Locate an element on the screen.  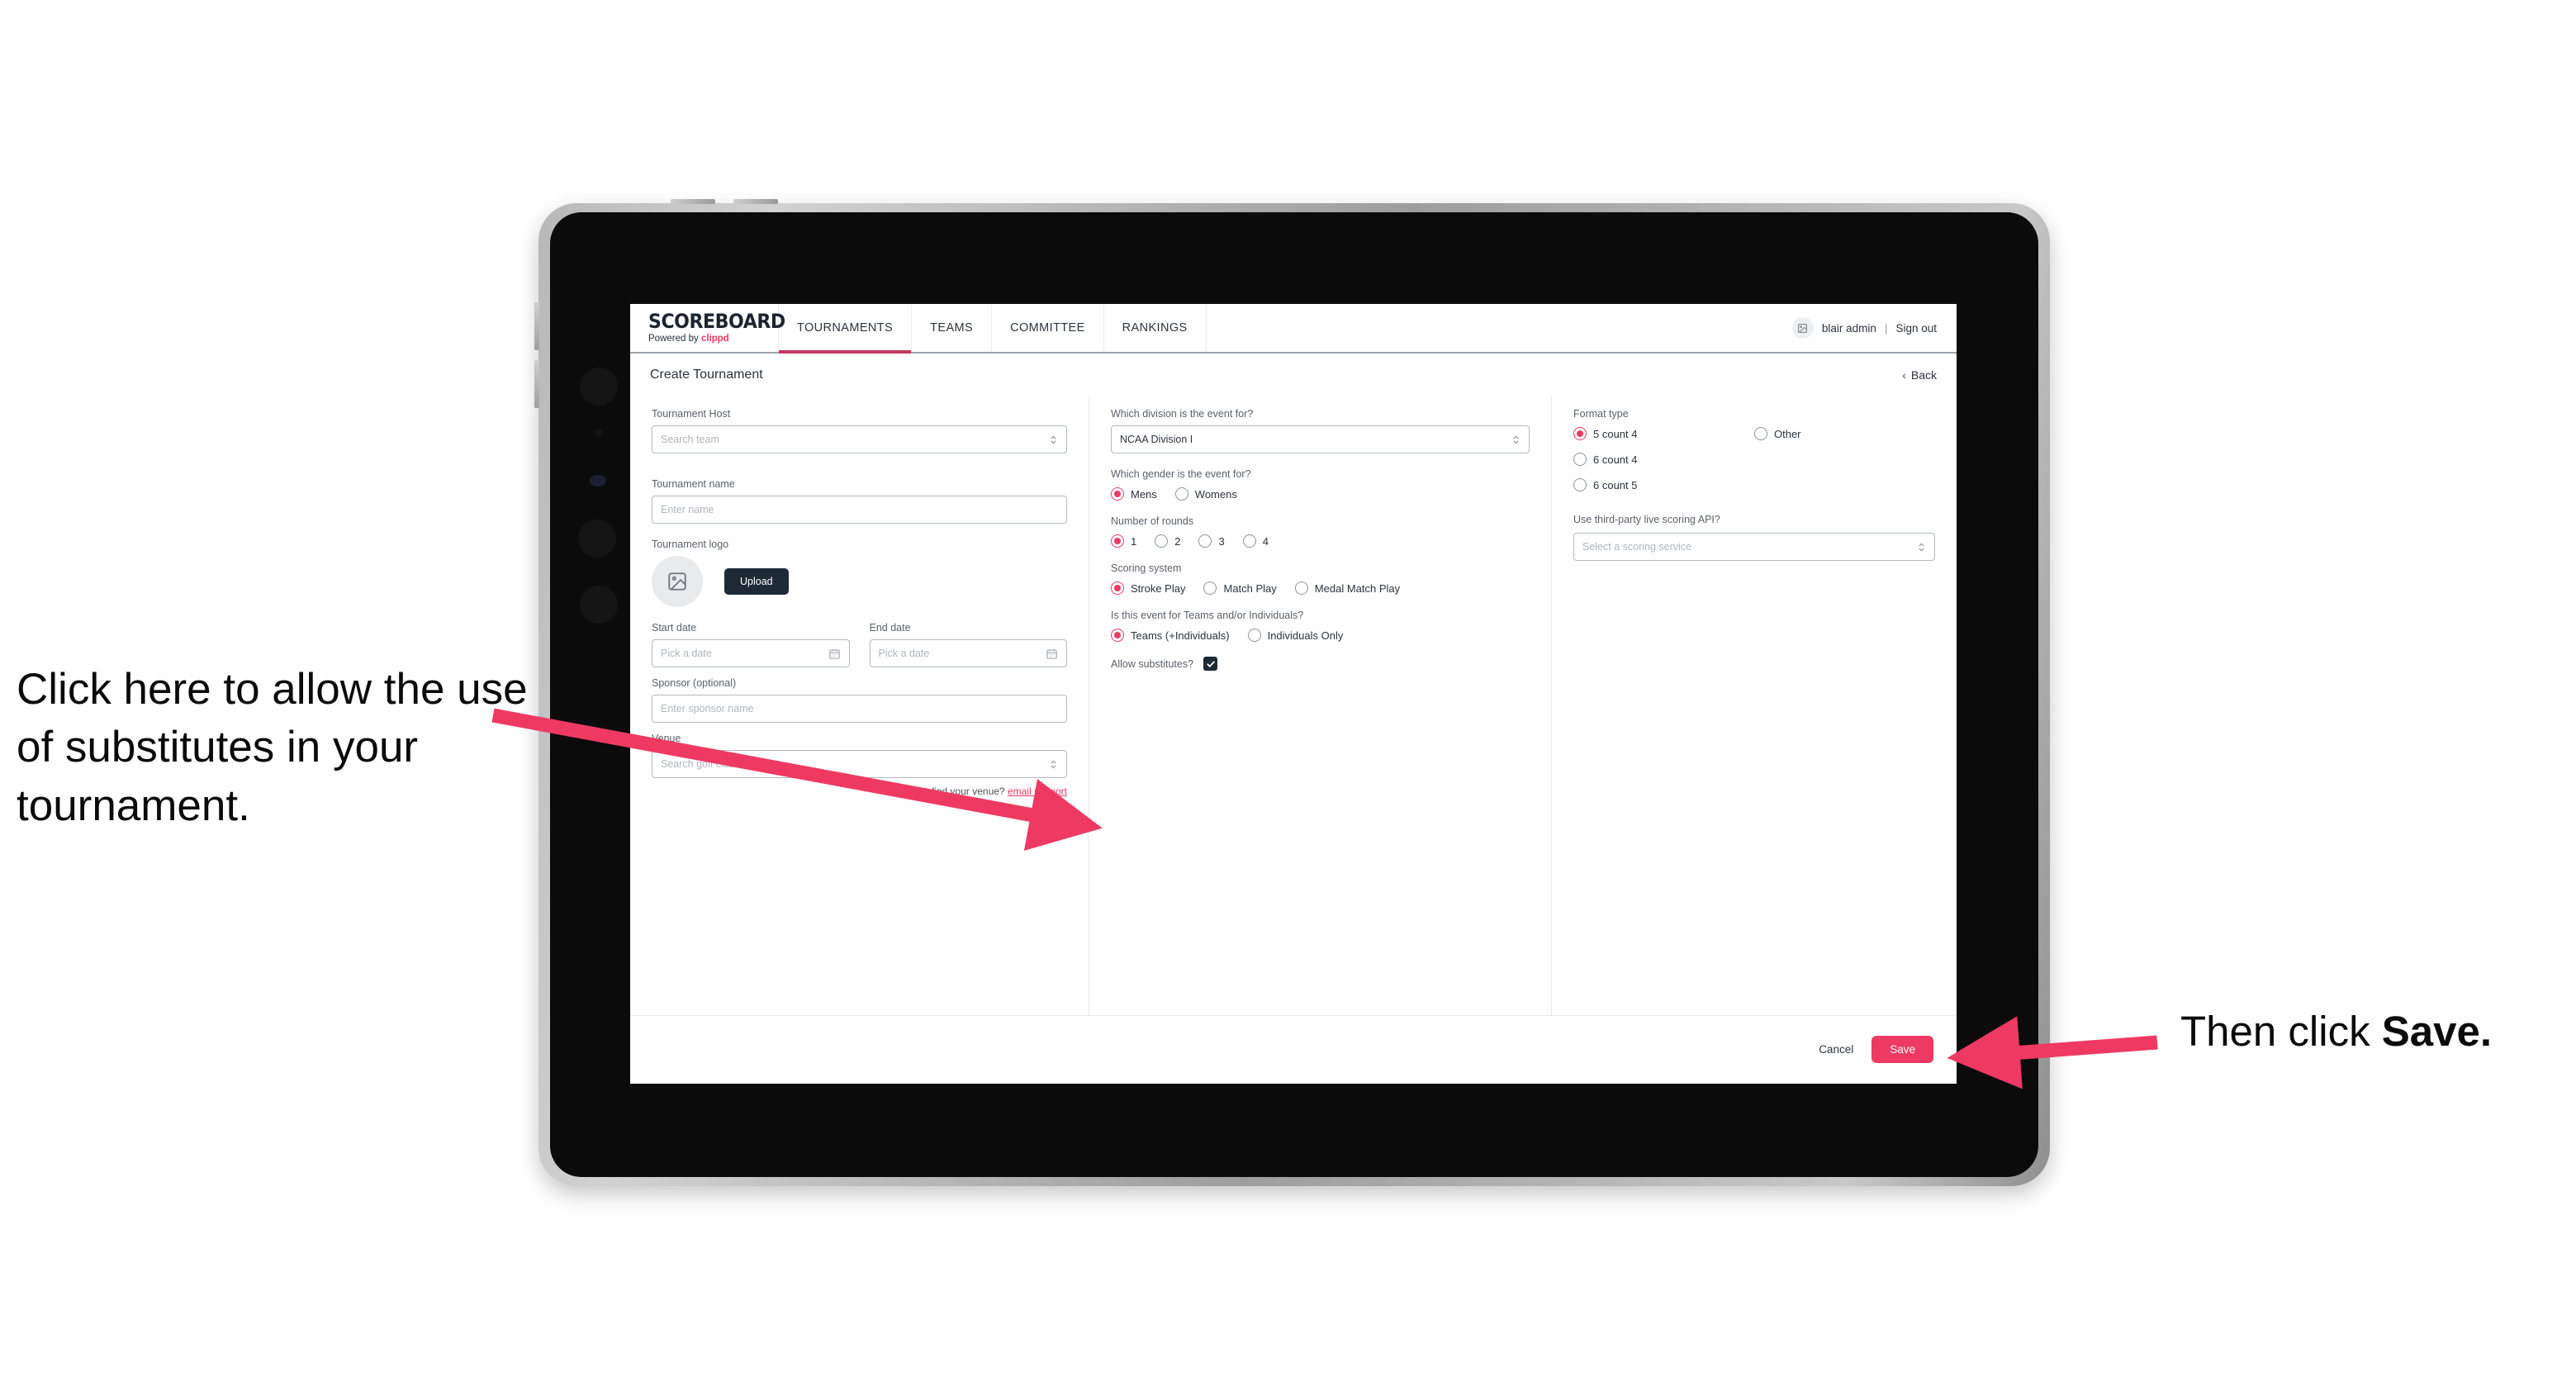
end-date-field: End date Pick a date is located at coordinates (968, 644).